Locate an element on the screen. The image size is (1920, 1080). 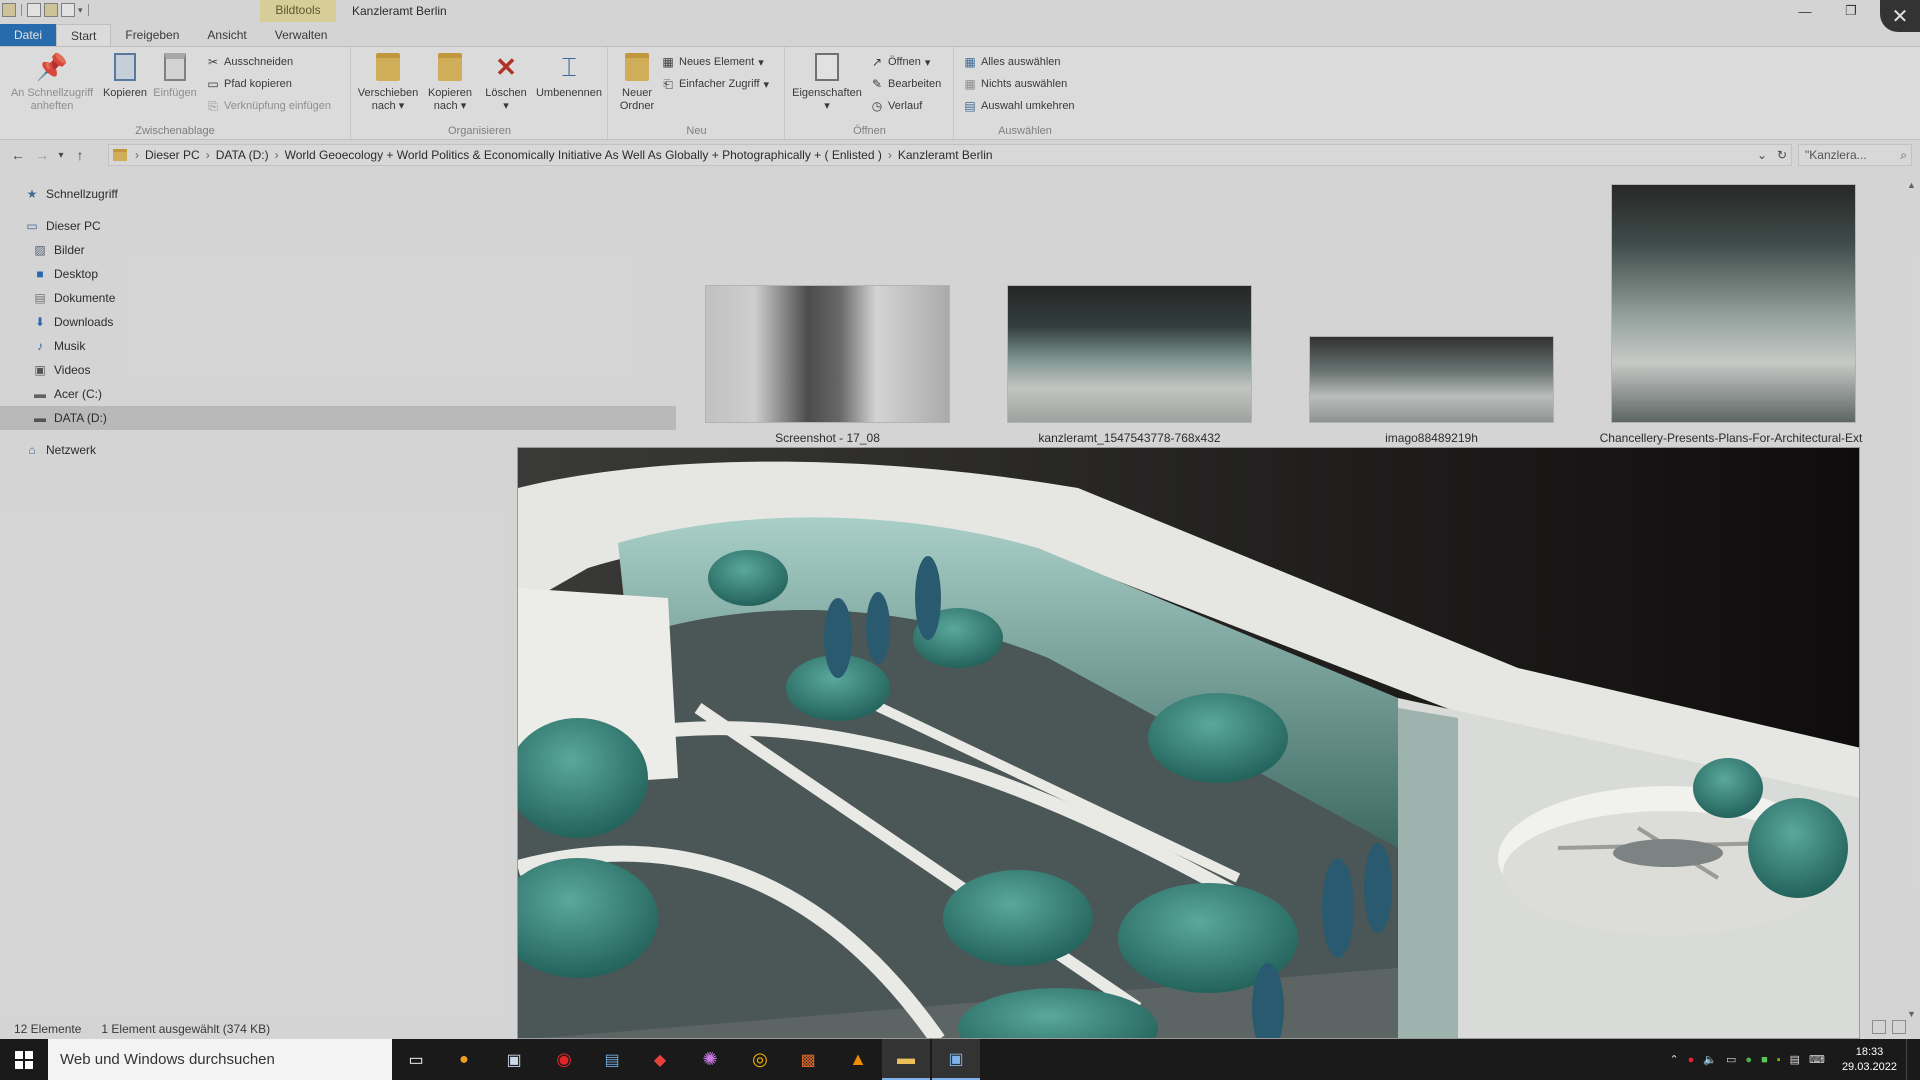
address-dropdown-icon: ⌄ is located at coordinates (1762, 155).